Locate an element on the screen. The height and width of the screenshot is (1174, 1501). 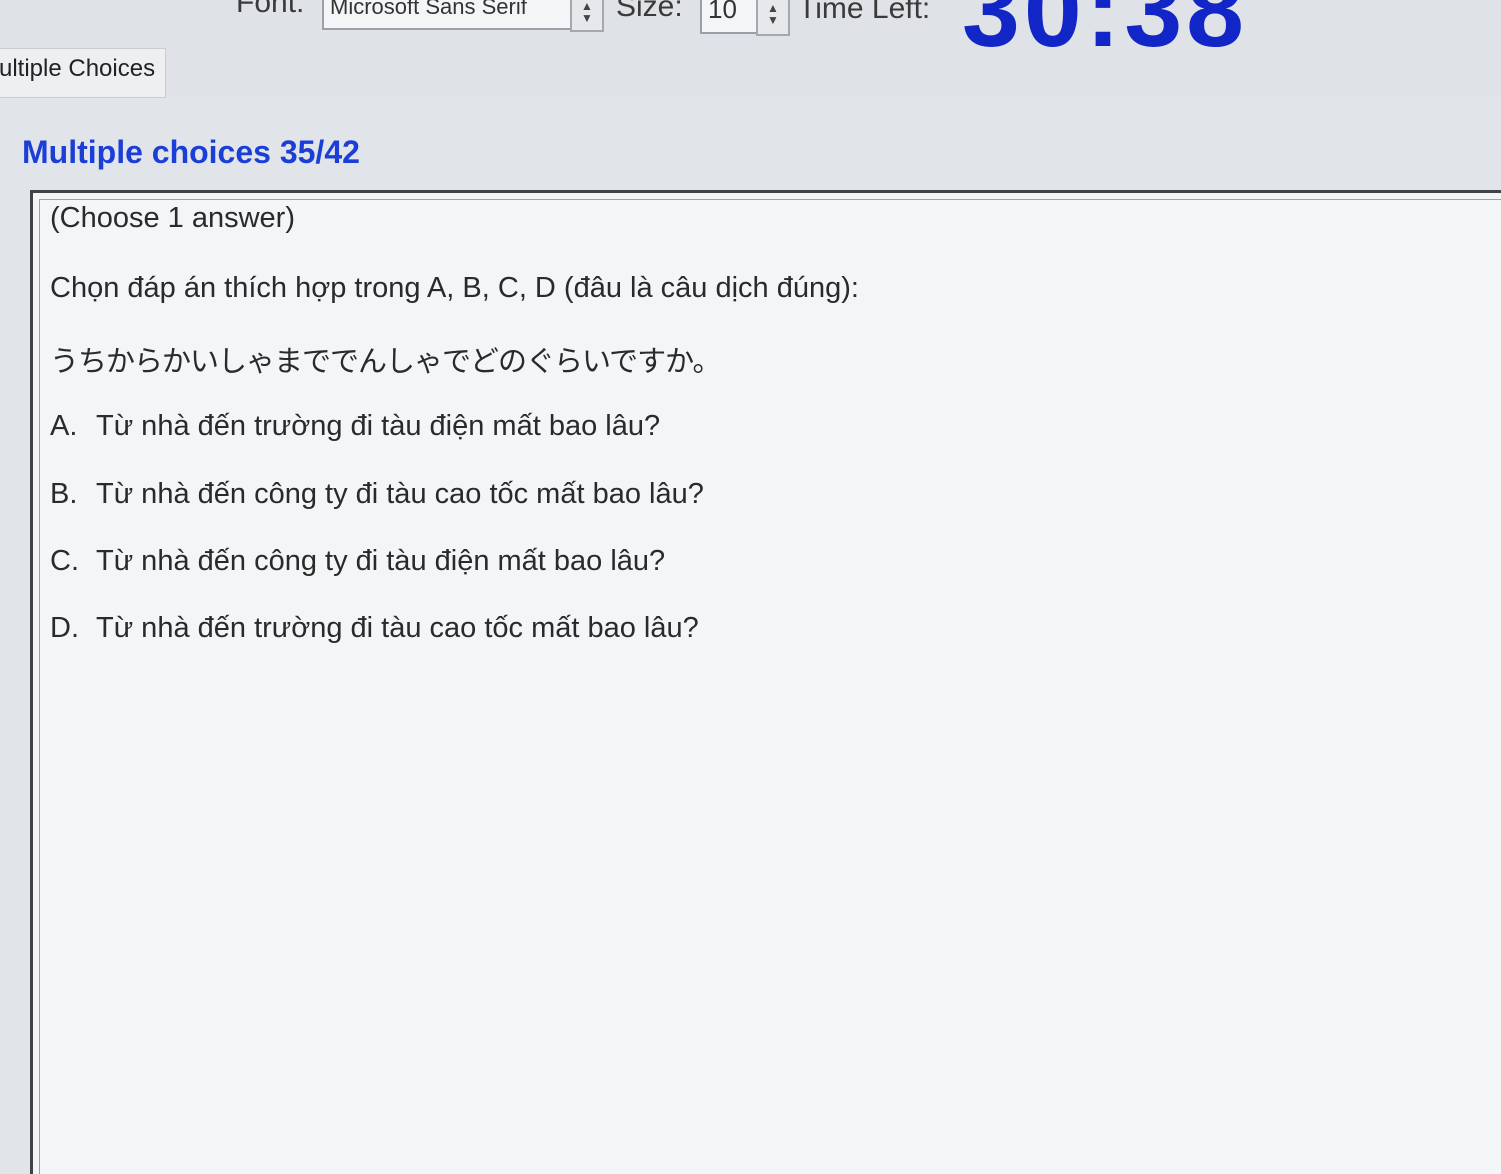
question-progress-heading: Multiple choices 35/42 is located at coordinates (191, 152).